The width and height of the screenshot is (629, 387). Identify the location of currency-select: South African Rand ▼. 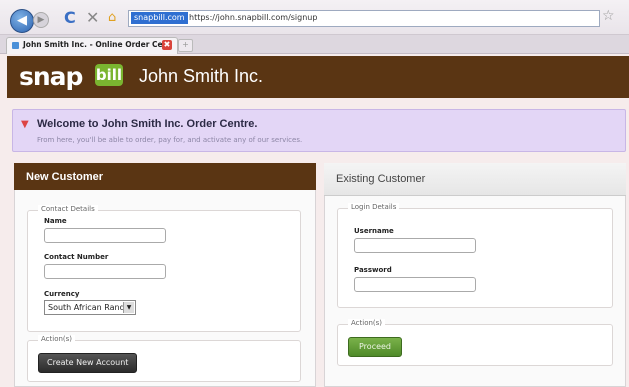
(90, 307).